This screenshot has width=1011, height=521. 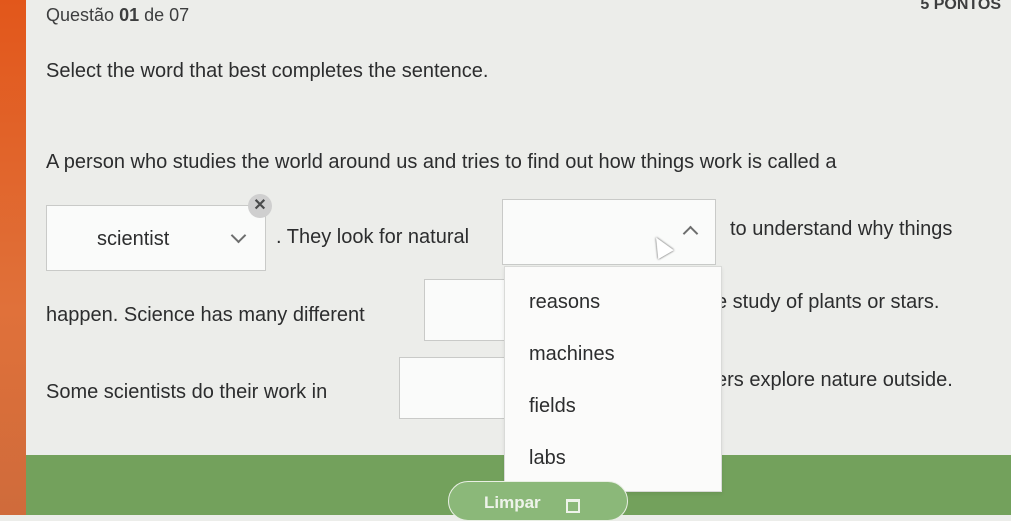 What do you see at coordinates (512, 502) in the screenshot?
I see `clear-button-label: Limpar` at bounding box center [512, 502].